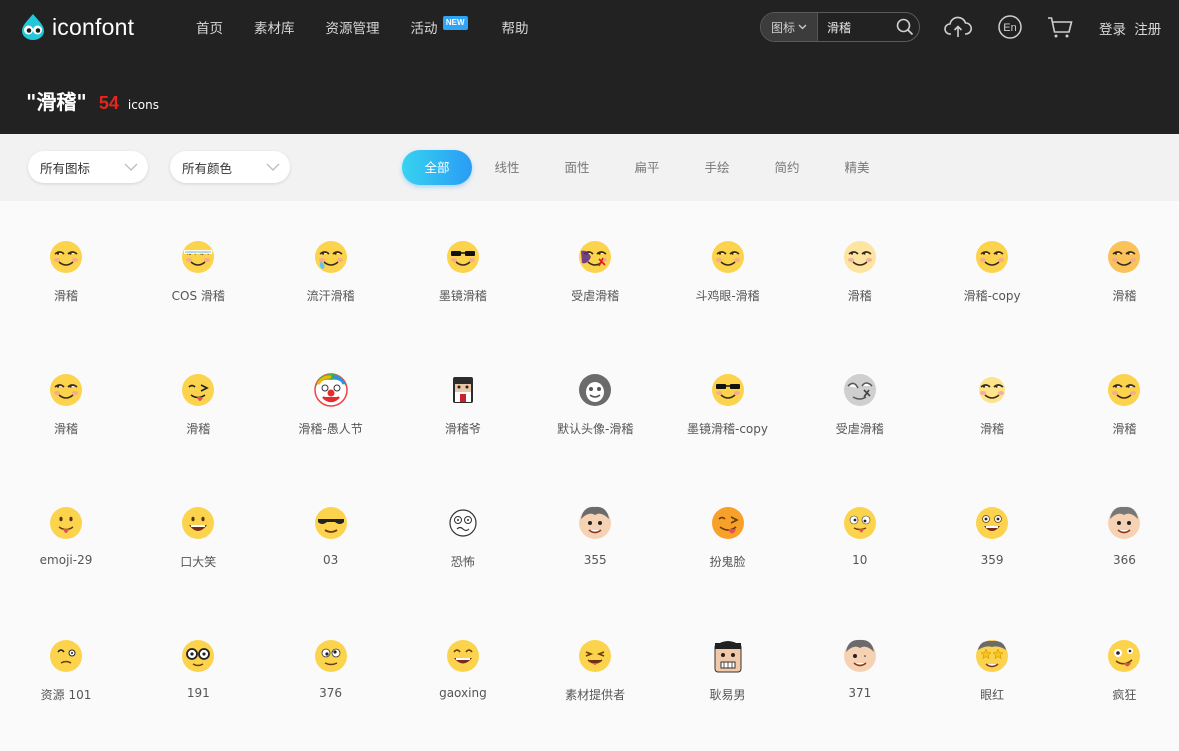 The image size is (1179, 751). I want to click on nav-library: 素材库, so click(274, 27).